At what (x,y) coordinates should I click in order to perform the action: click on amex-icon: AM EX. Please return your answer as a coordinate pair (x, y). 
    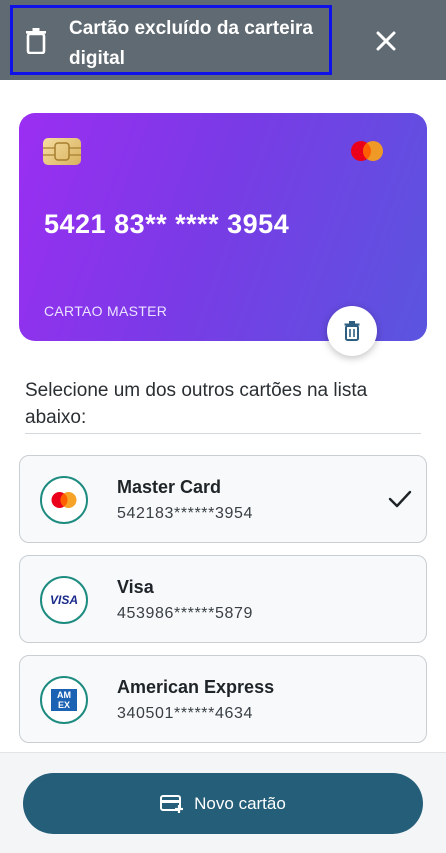
    Looking at the image, I should click on (64, 700).